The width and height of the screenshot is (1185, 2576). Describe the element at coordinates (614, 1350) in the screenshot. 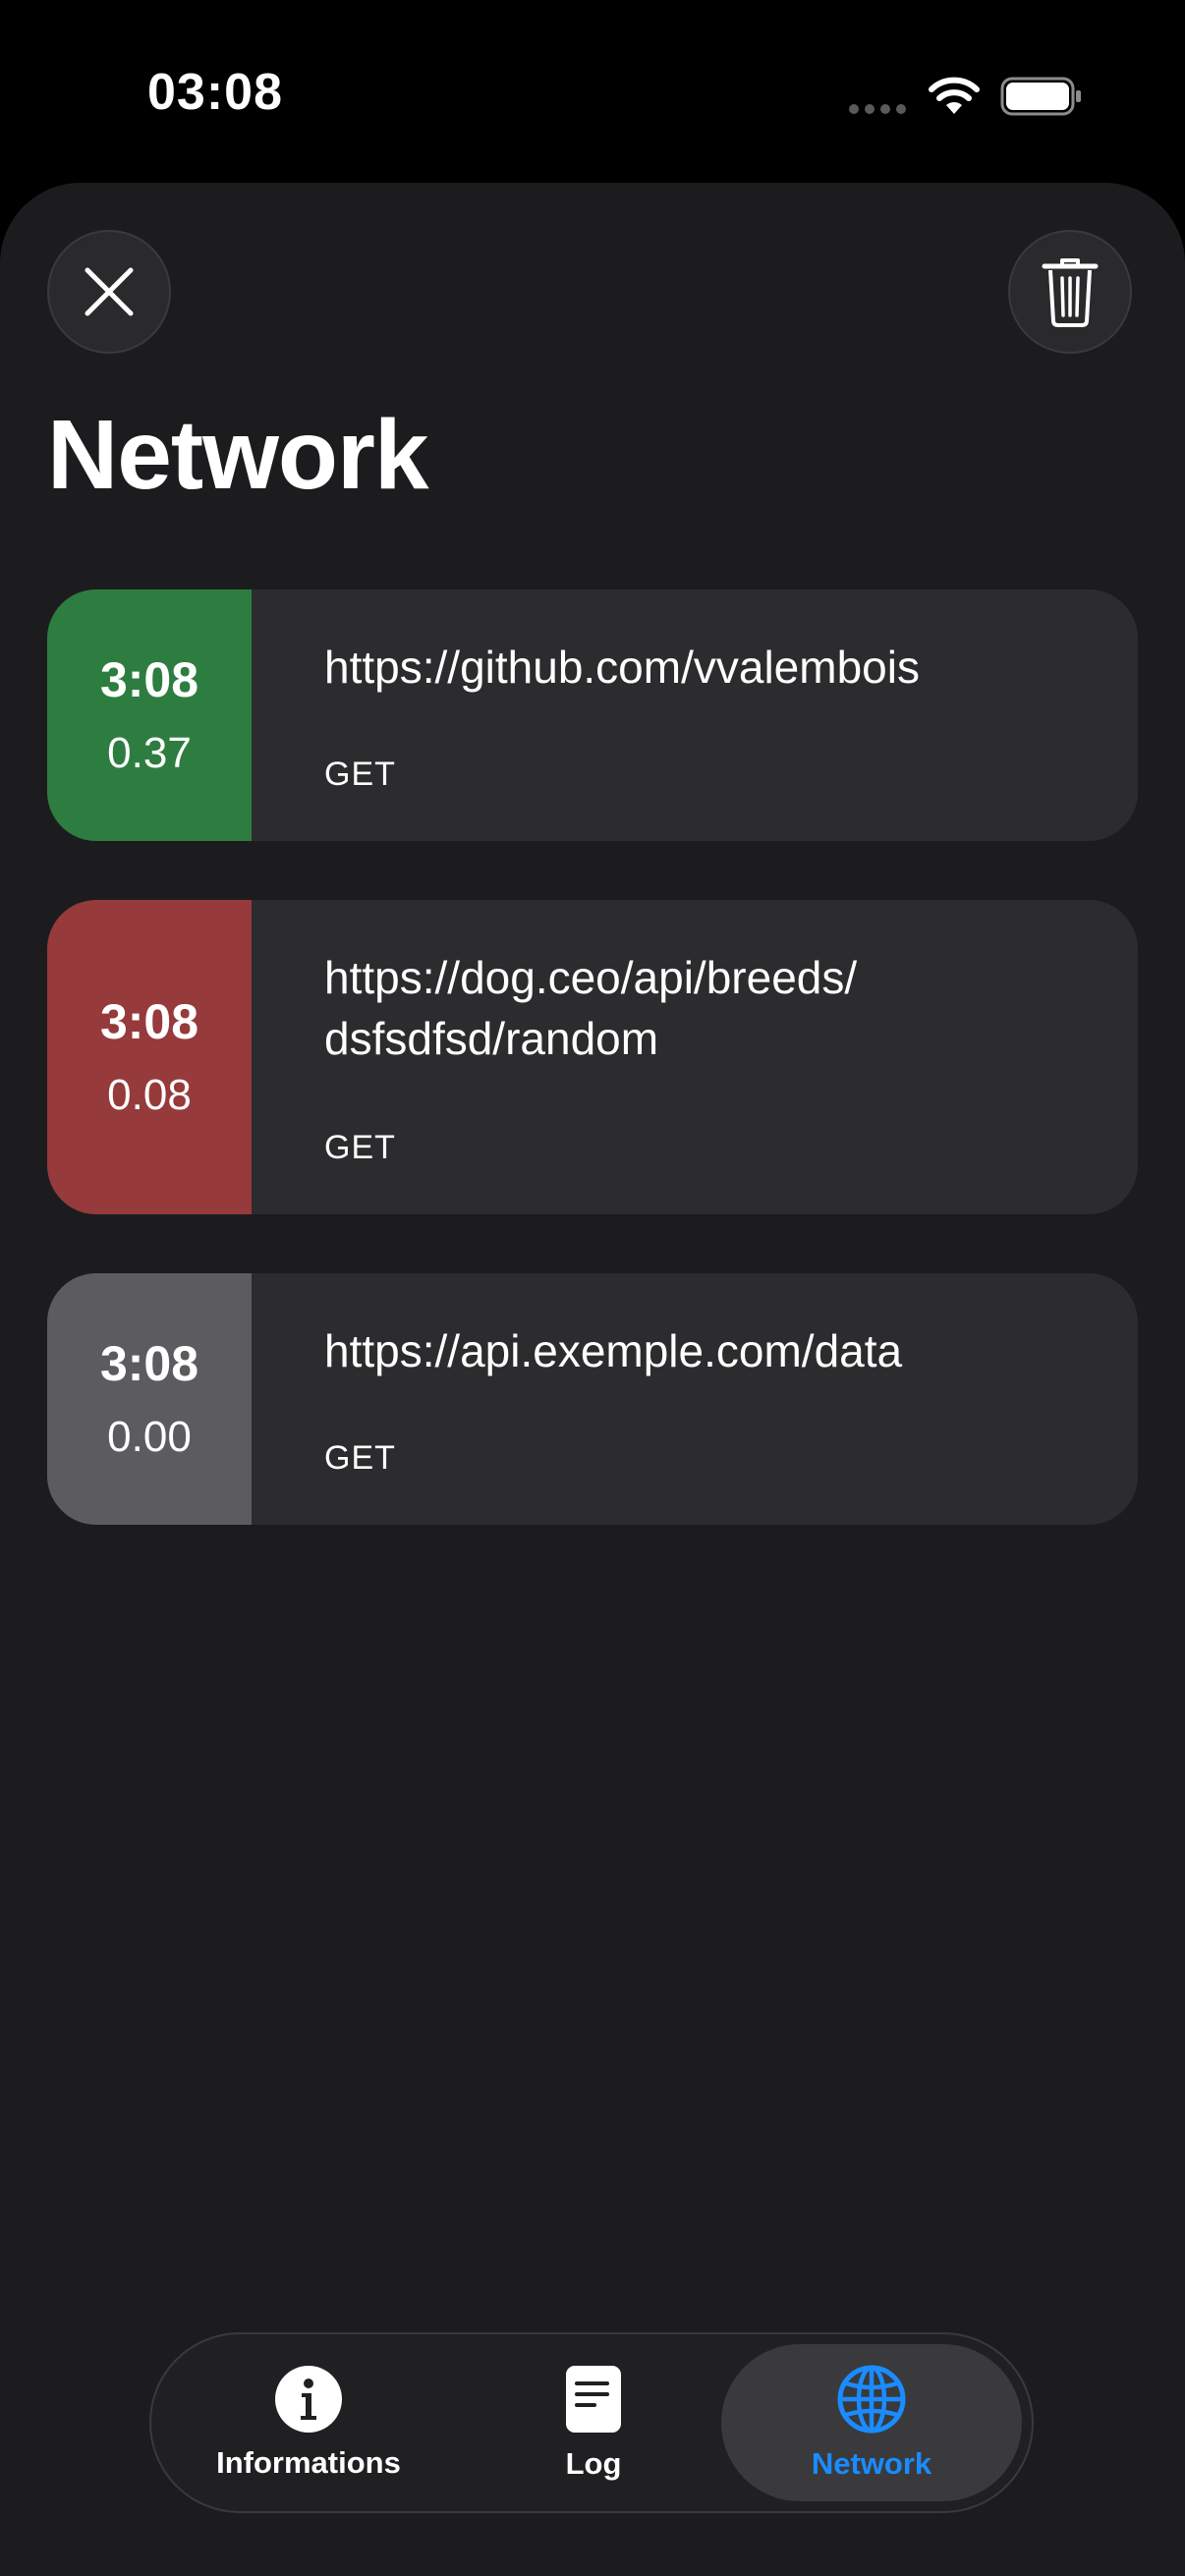

I see `request-url: https://api.exemple.com/data` at that location.